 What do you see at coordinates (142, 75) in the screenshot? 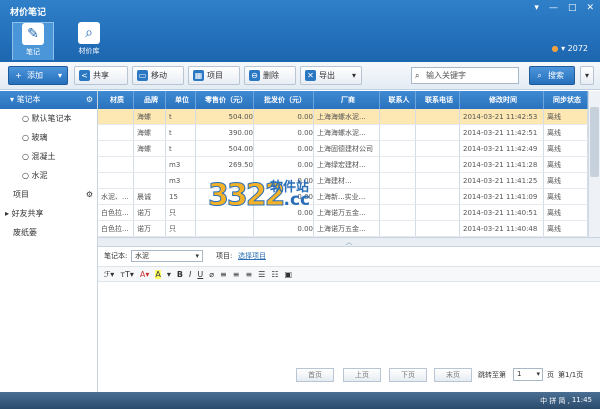
I see `folder-icon: ▭` at bounding box center [142, 75].